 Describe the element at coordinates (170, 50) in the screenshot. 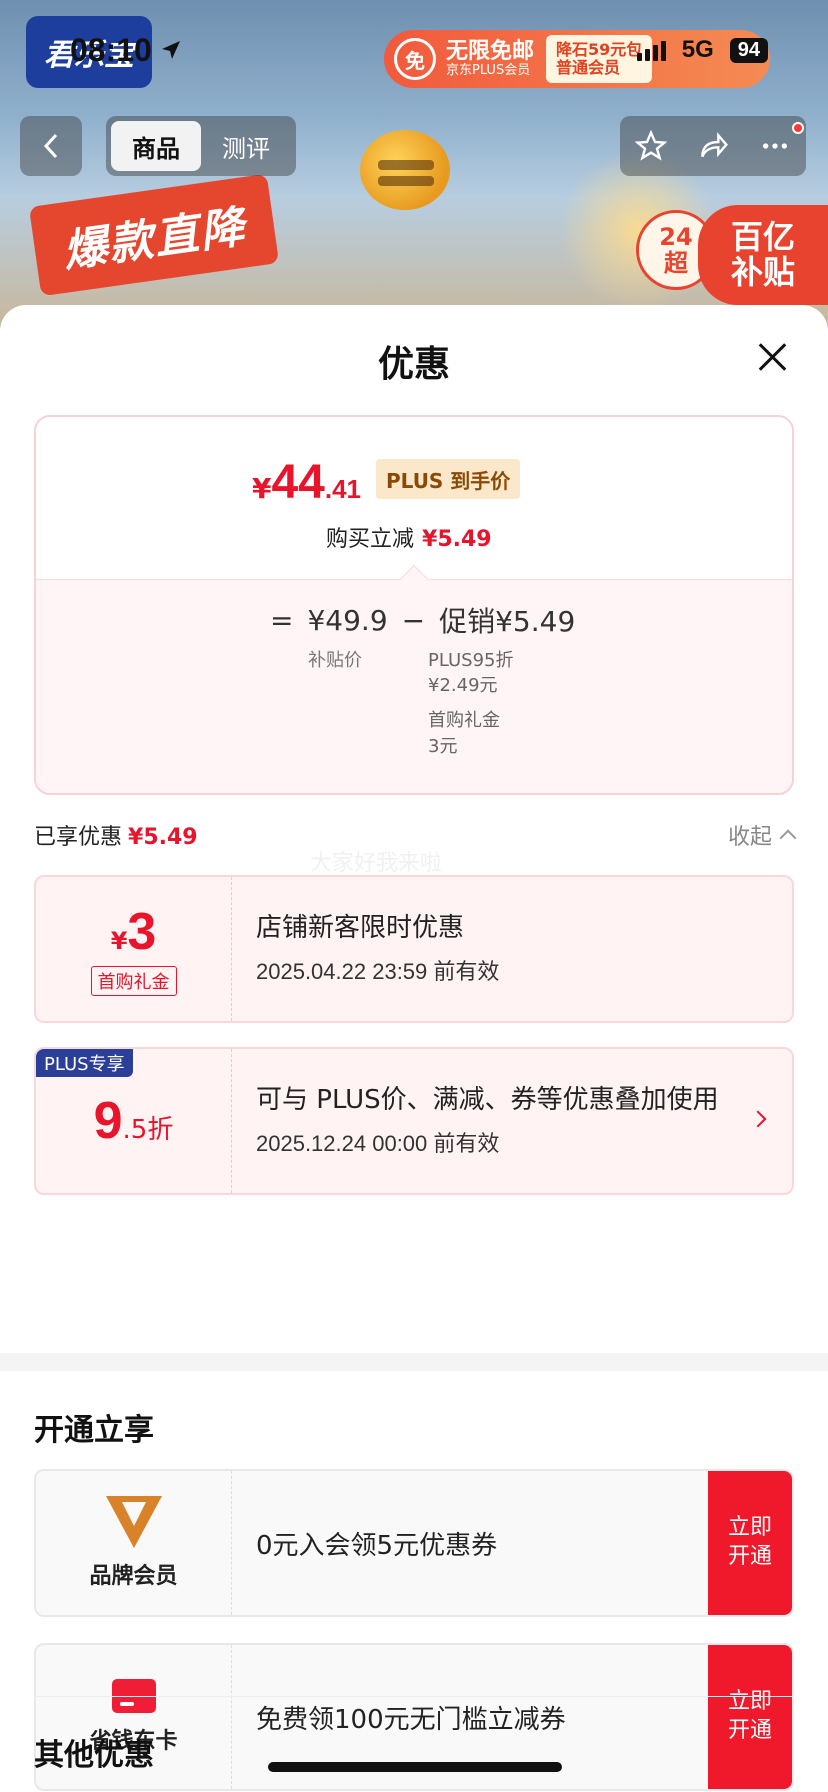

I see `location-arrow-icon` at that location.